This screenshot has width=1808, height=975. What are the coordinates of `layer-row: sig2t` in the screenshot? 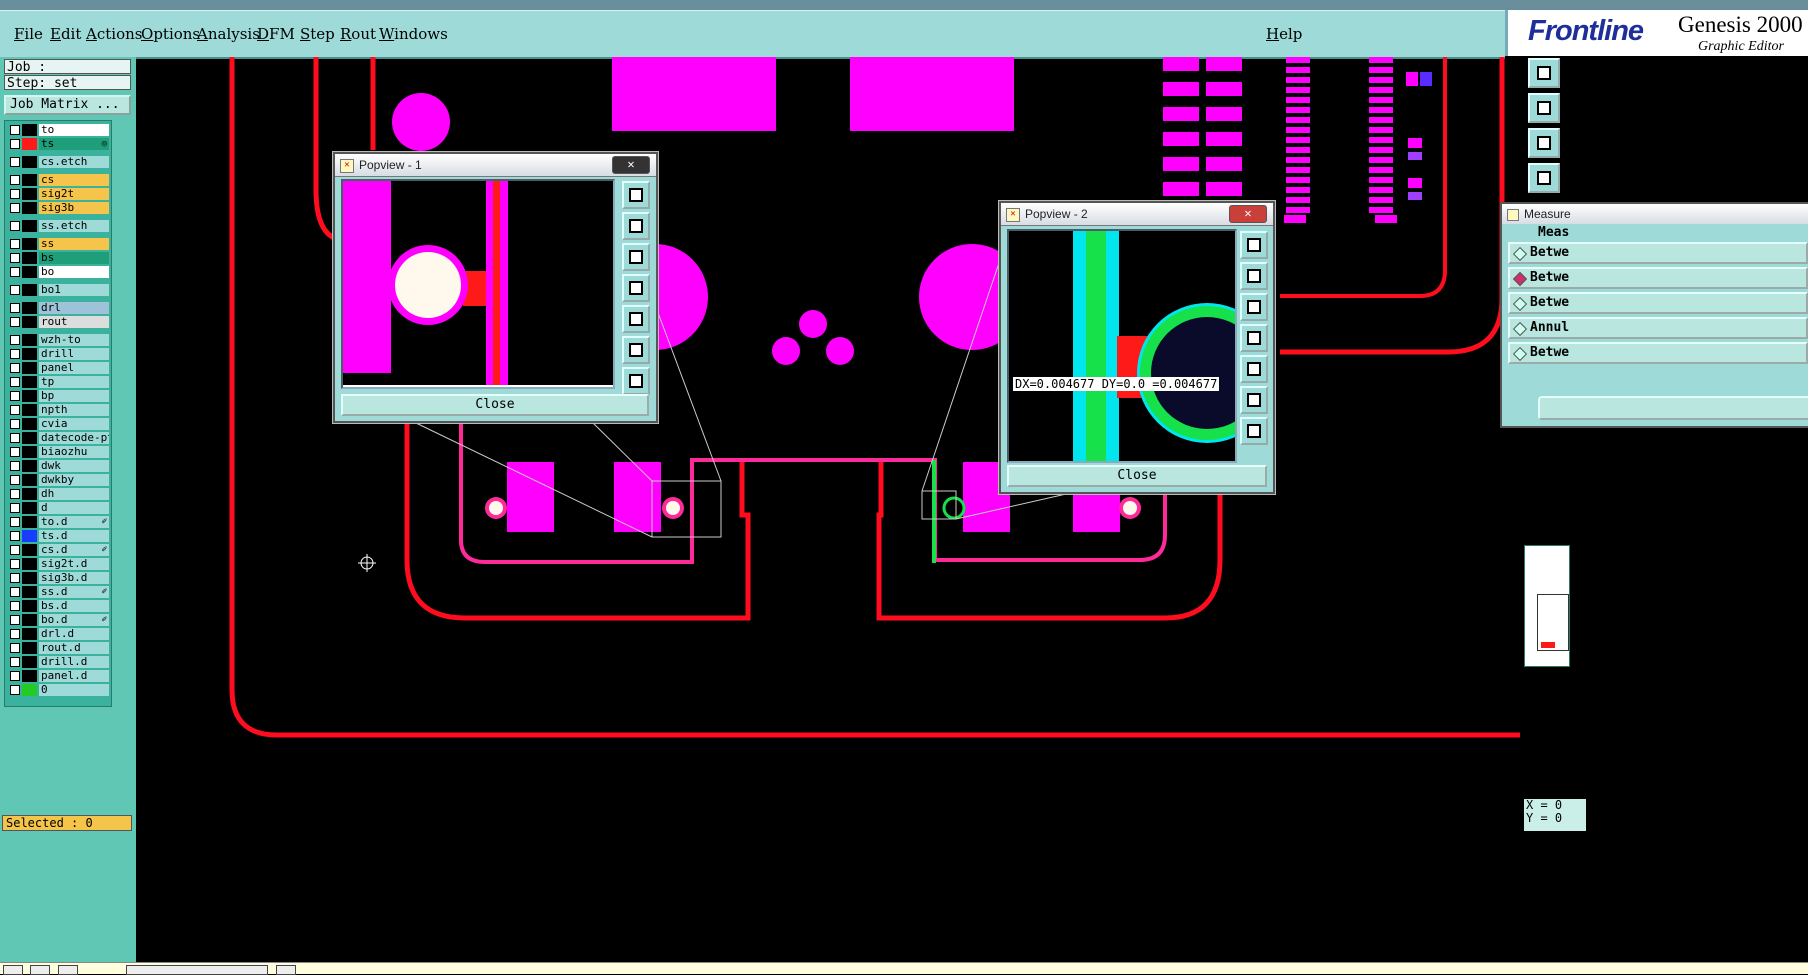 It's located at (58, 194).